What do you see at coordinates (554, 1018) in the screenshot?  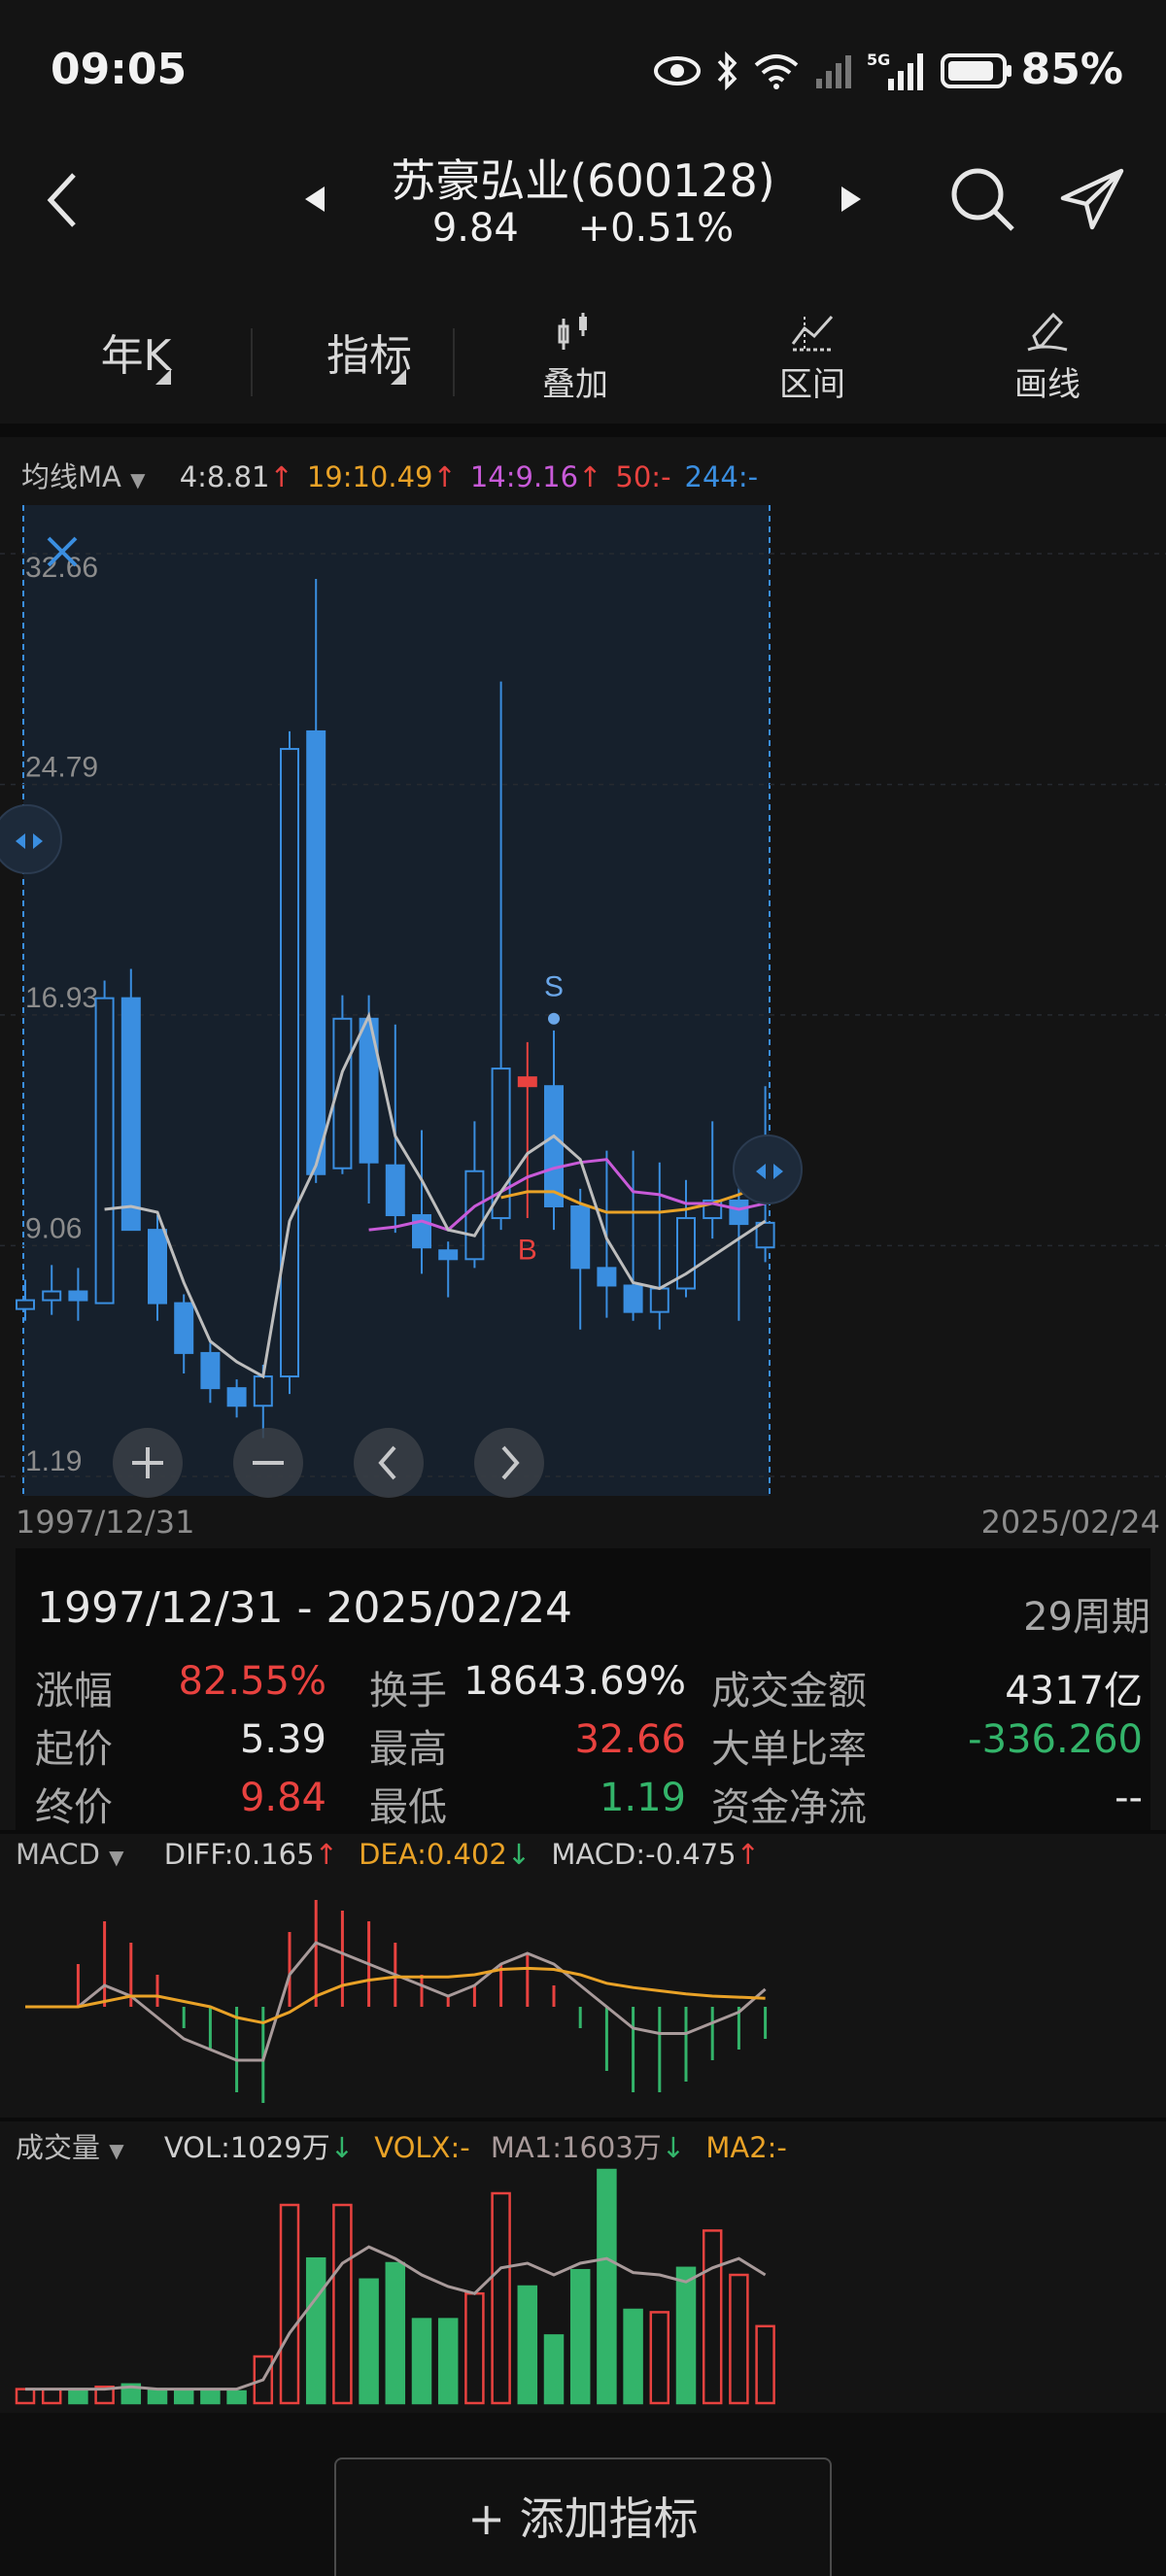 I see `sell-marker-dot` at bounding box center [554, 1018].